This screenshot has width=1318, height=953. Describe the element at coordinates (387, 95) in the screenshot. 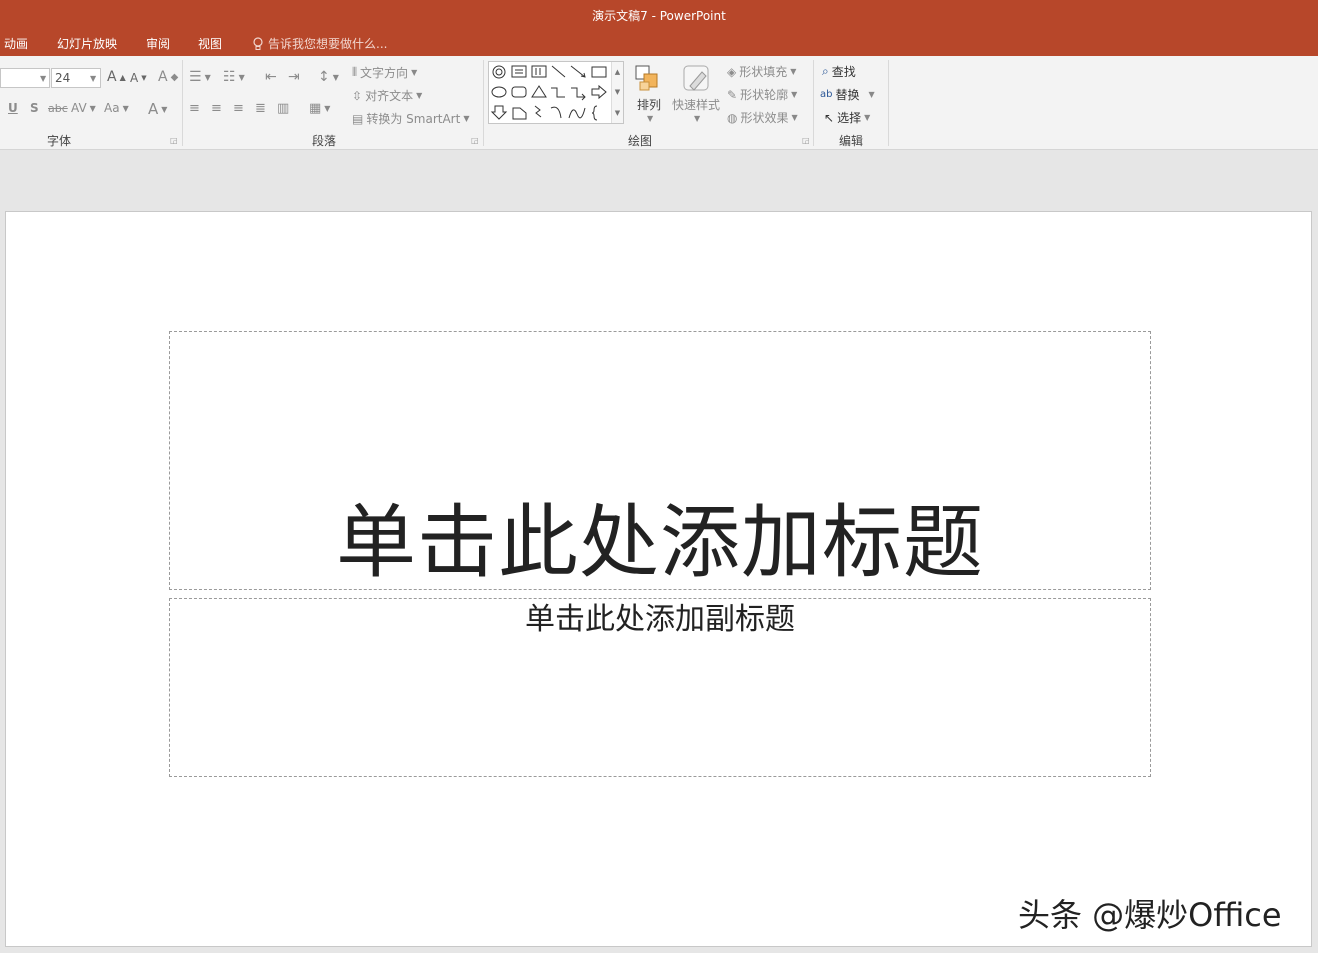

I see `align-text-button: ⇳ 对齐文本 ▼` at that location.